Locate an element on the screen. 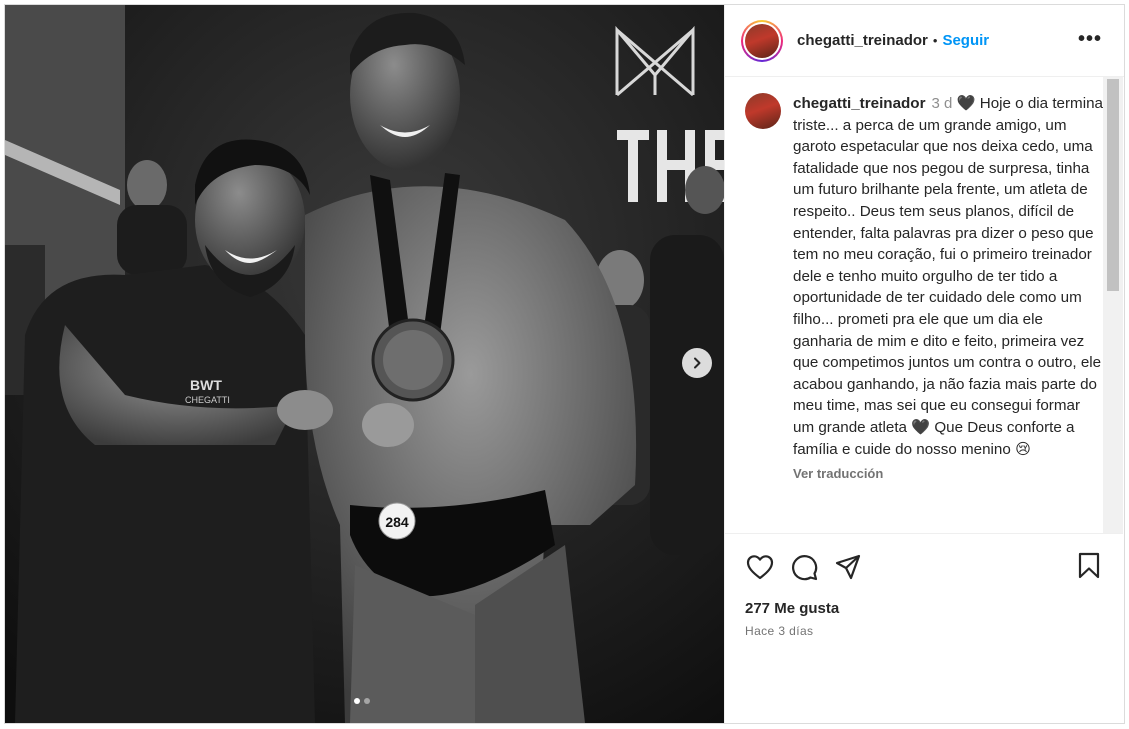  avatar-inner is located at coordinates (762, 40).